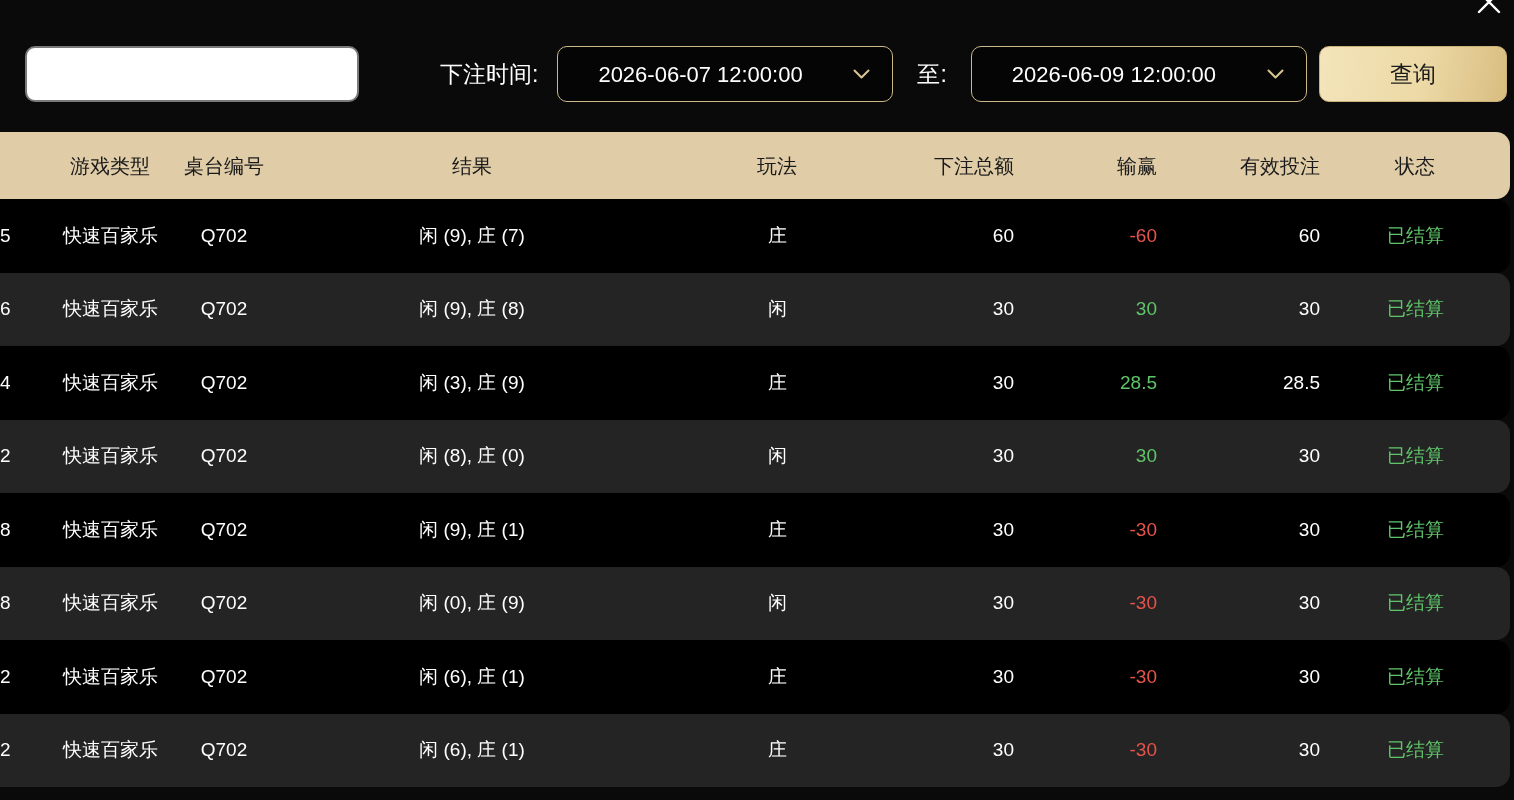  Describe the element at coordinates (224, 165) in the screenshot. I see `column-header: 桌台编号` at that location.